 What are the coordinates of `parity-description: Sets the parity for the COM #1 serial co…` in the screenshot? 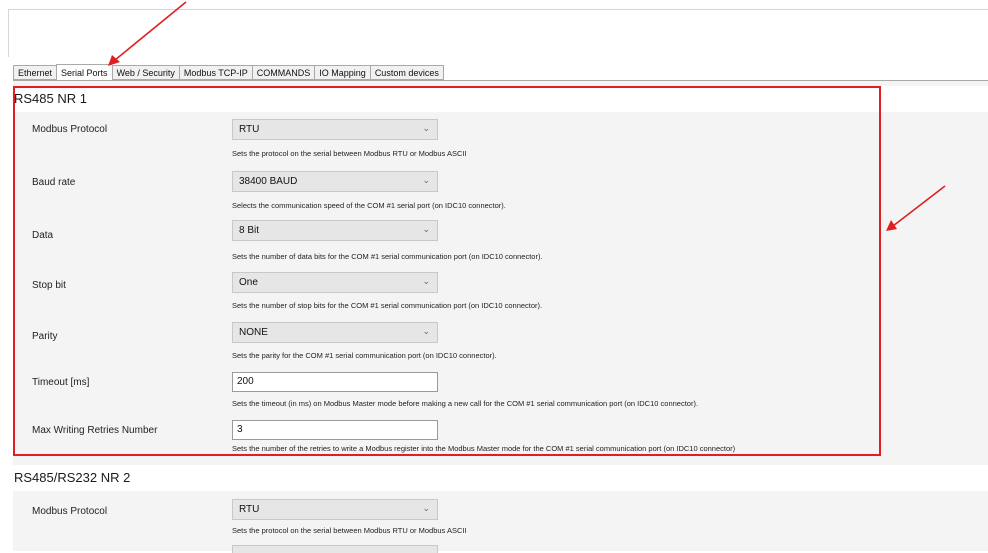 It's located at (364, 355).